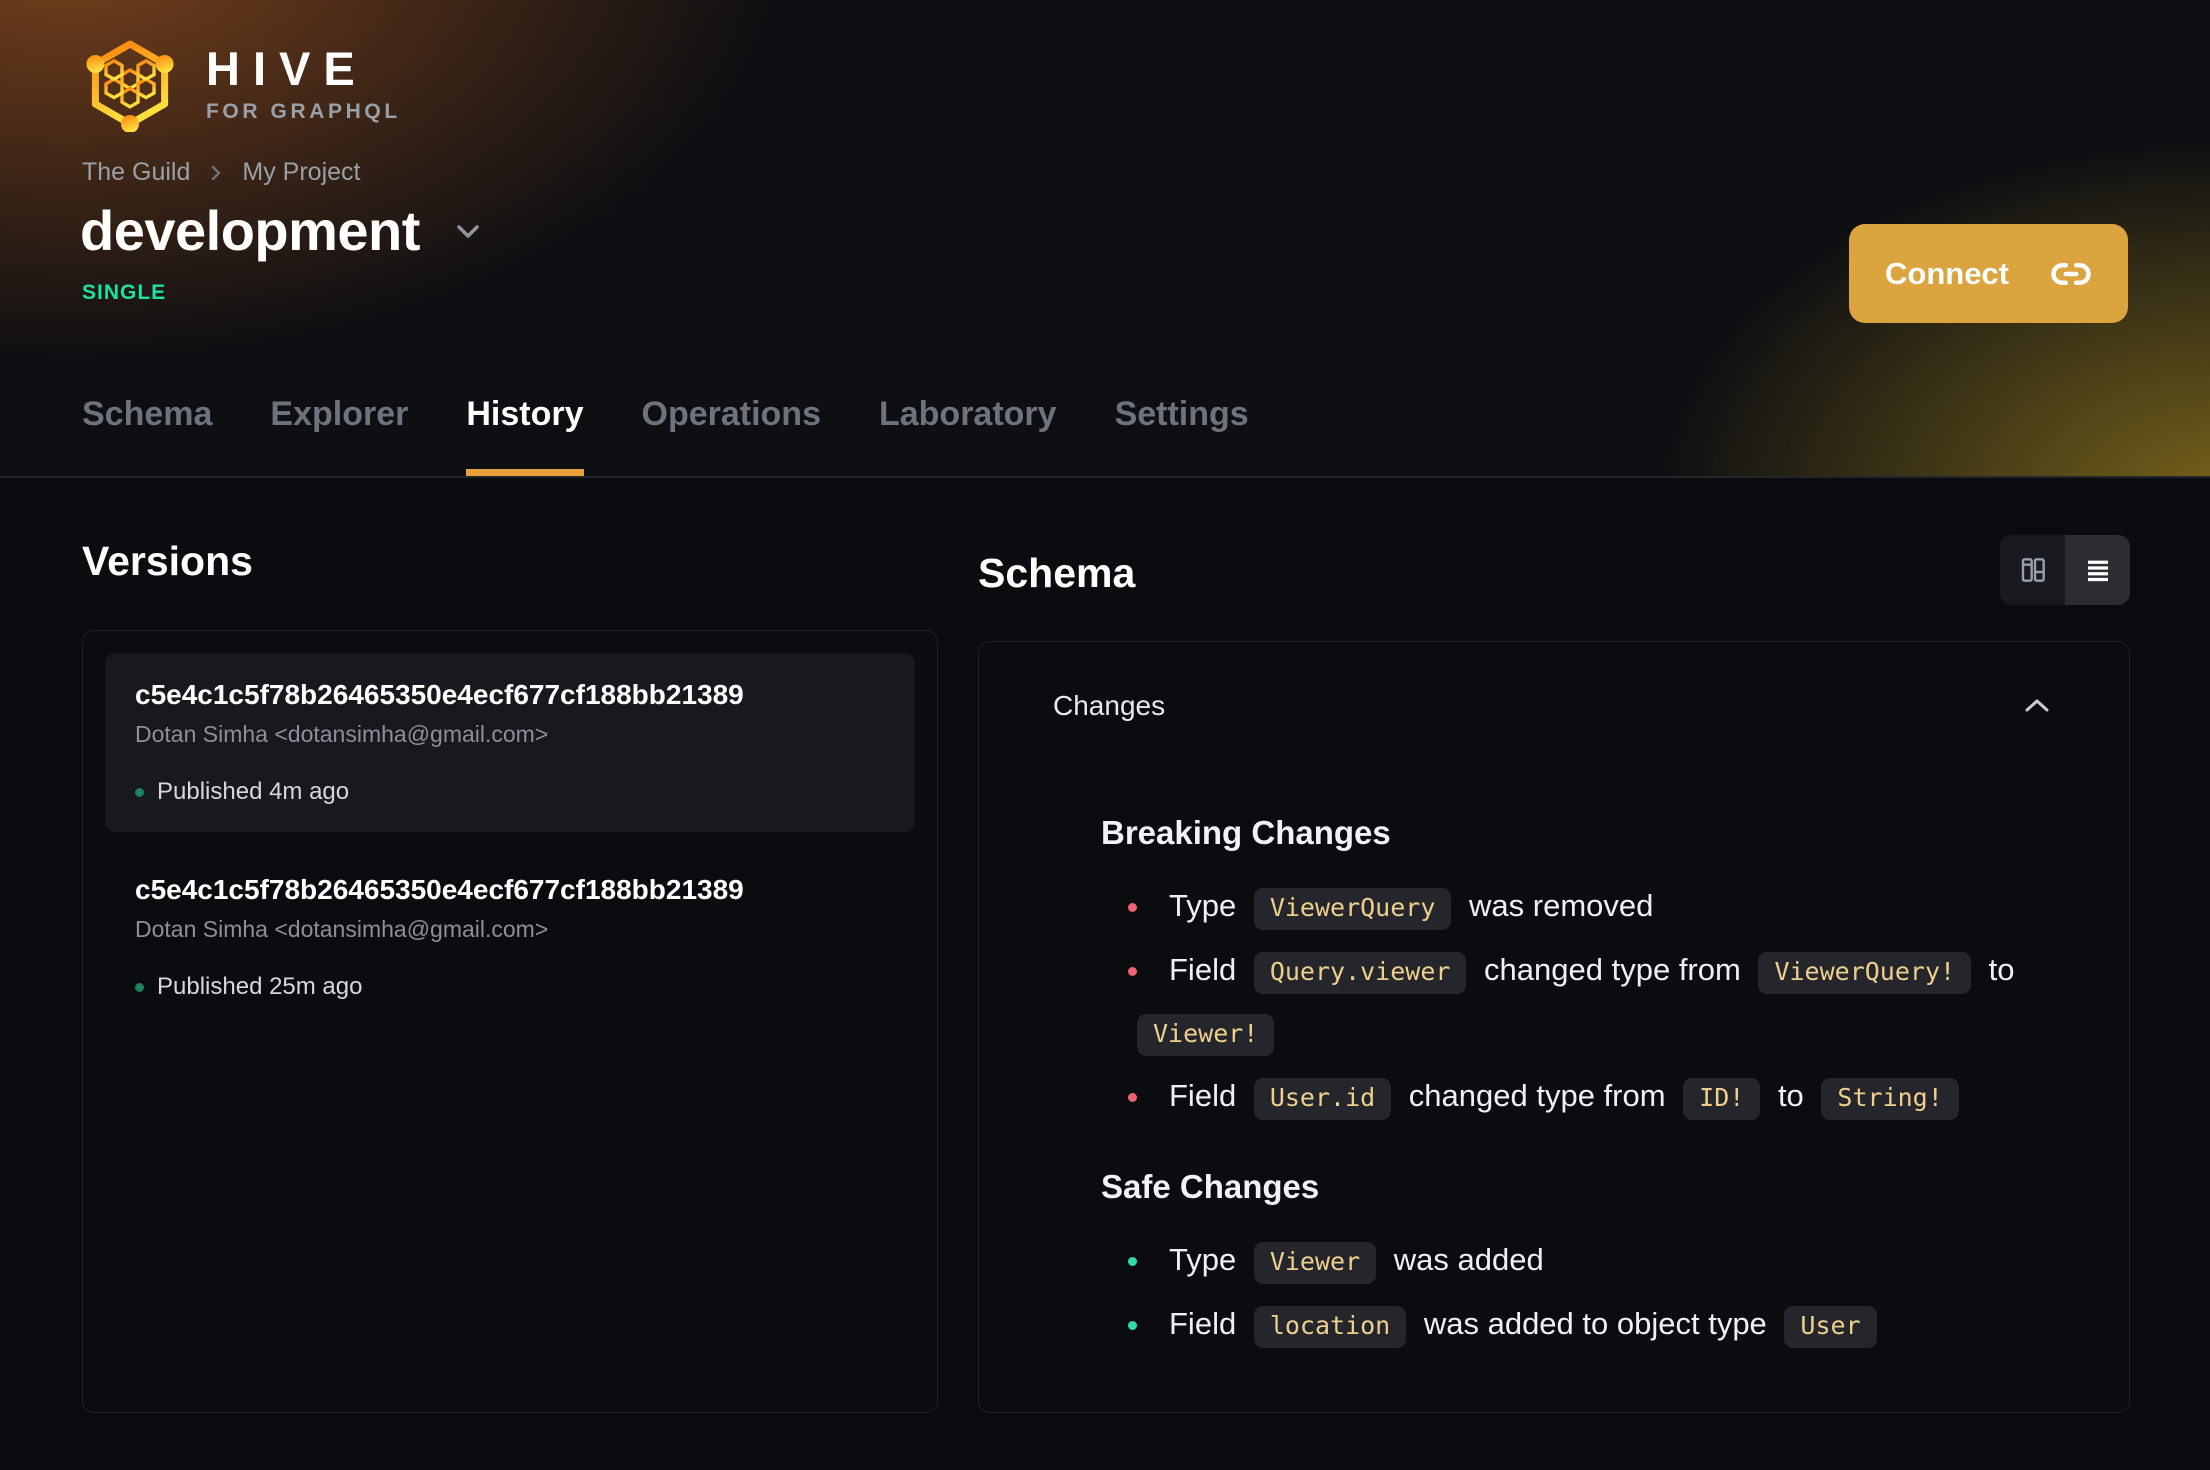 The image size is (2210, 1470). Describe the element at coordinates (1057, 573) in the screenshot. I see `schema-heading: Schema` at that location.